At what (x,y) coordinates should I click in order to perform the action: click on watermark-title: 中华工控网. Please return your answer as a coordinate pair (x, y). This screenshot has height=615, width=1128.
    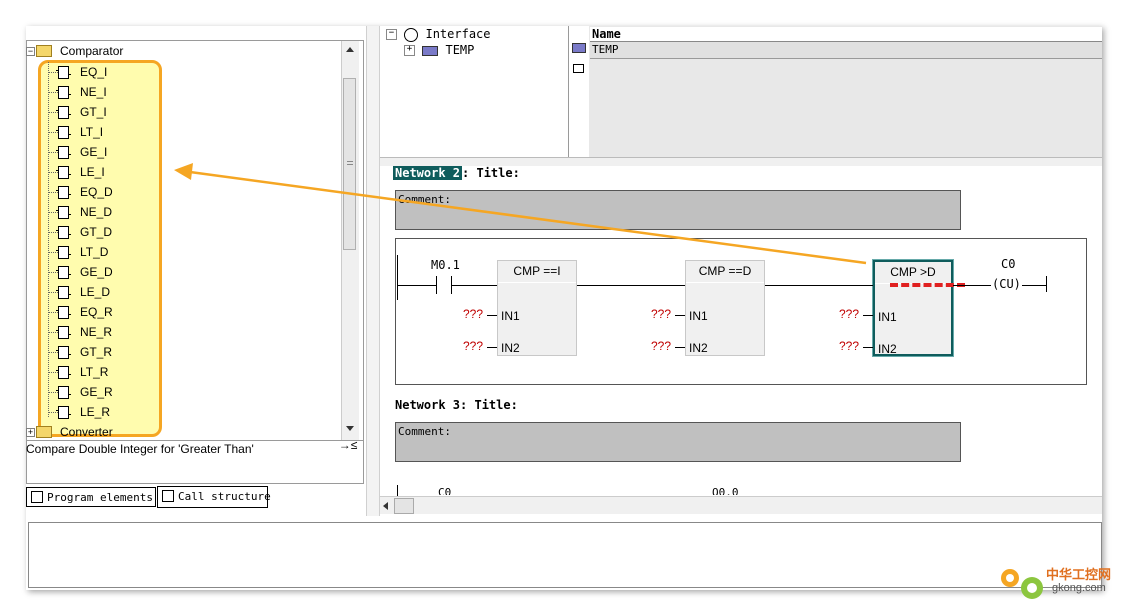
    Looking at the image, I should click on (1079, 574).